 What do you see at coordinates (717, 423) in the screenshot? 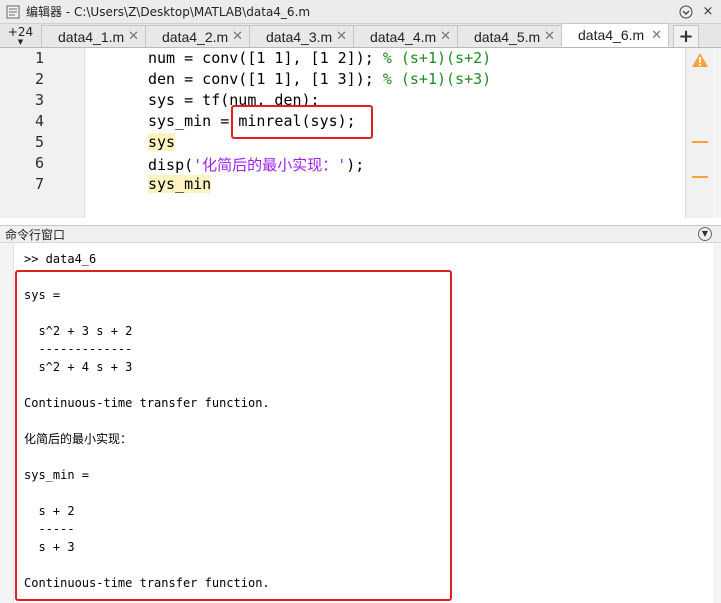
I see `command-window-scrollbar` at bounding box center [717, 423].